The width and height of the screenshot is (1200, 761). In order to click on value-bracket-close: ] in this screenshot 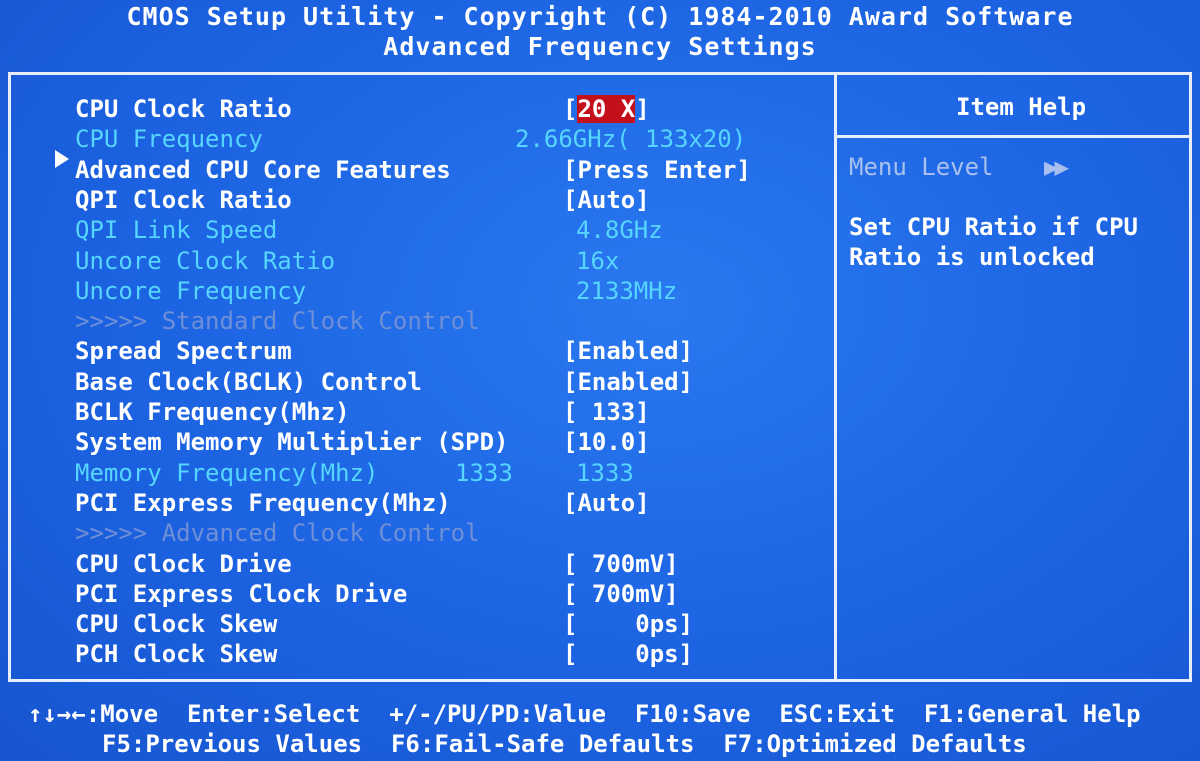, I will do `click(642, 109)`.